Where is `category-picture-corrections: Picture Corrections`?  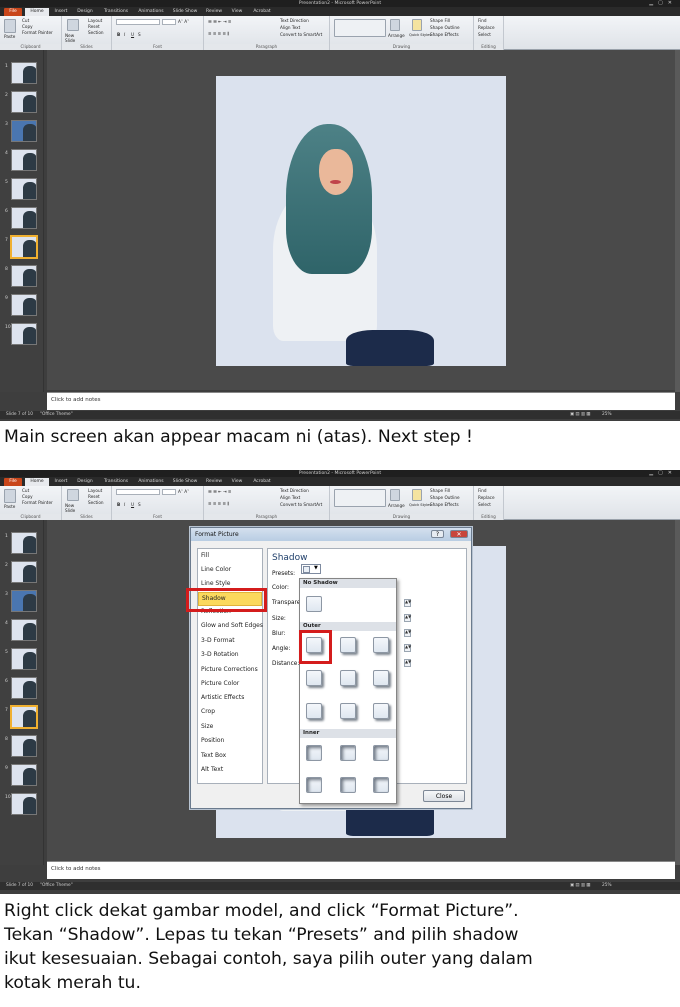
category-picture-corrections: Picture Corrections is located at coordinates (229, 669).